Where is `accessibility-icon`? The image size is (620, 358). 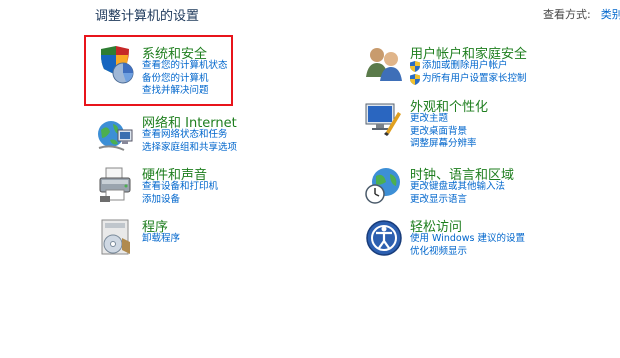 accessibility-icon is located at coordinates (384, 238).